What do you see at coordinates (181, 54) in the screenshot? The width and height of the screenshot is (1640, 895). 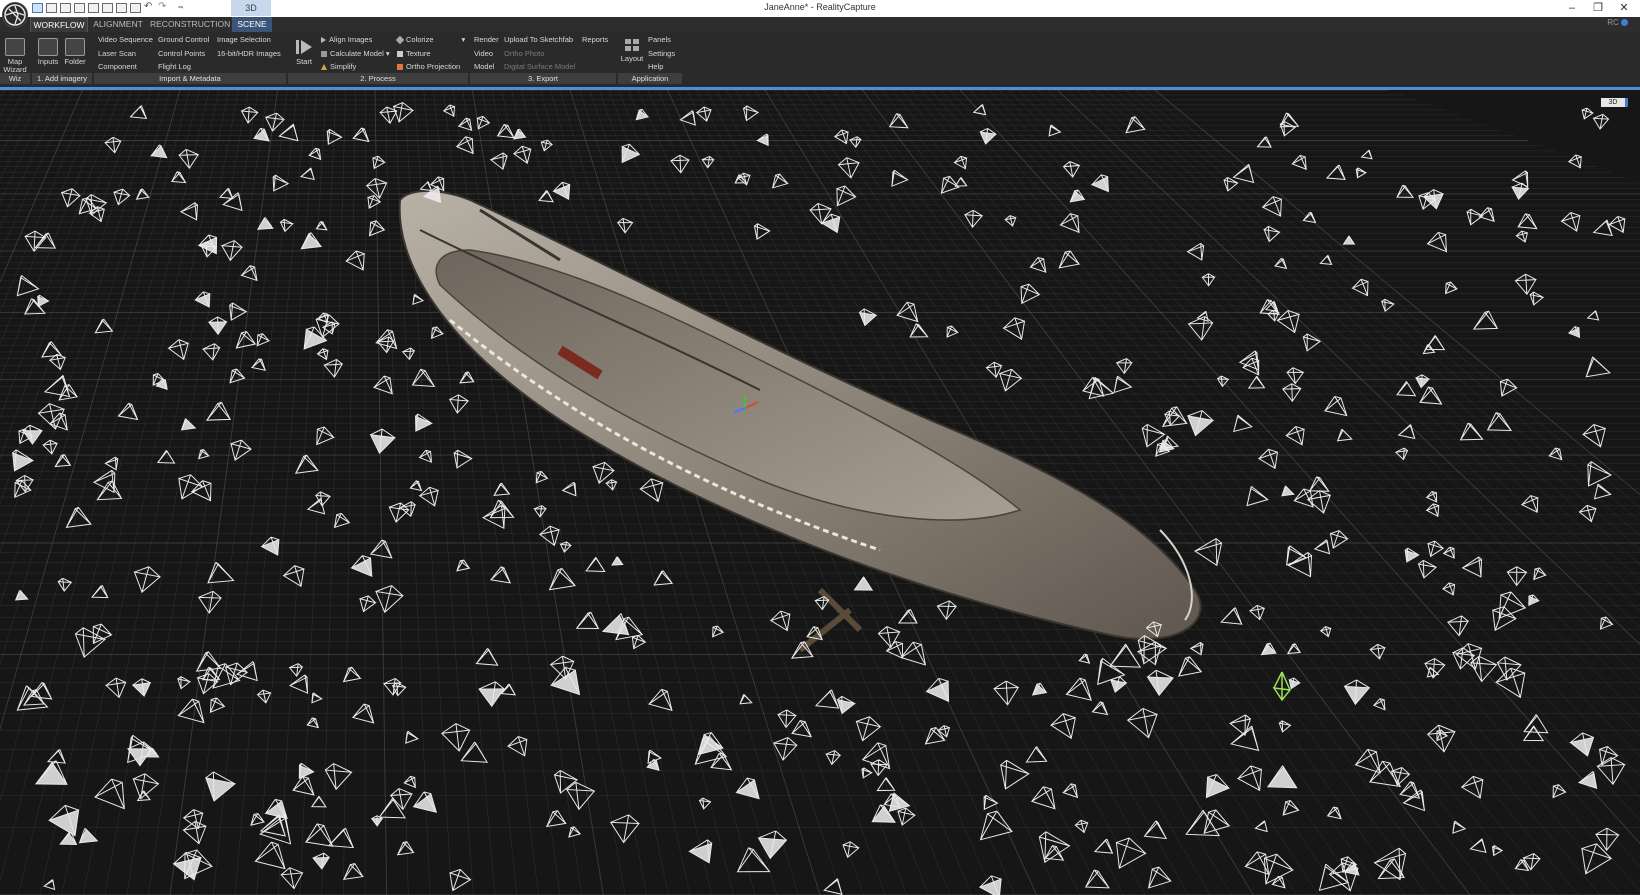 I see `control-points-button: Control Points` at bounding box center [181, 54].